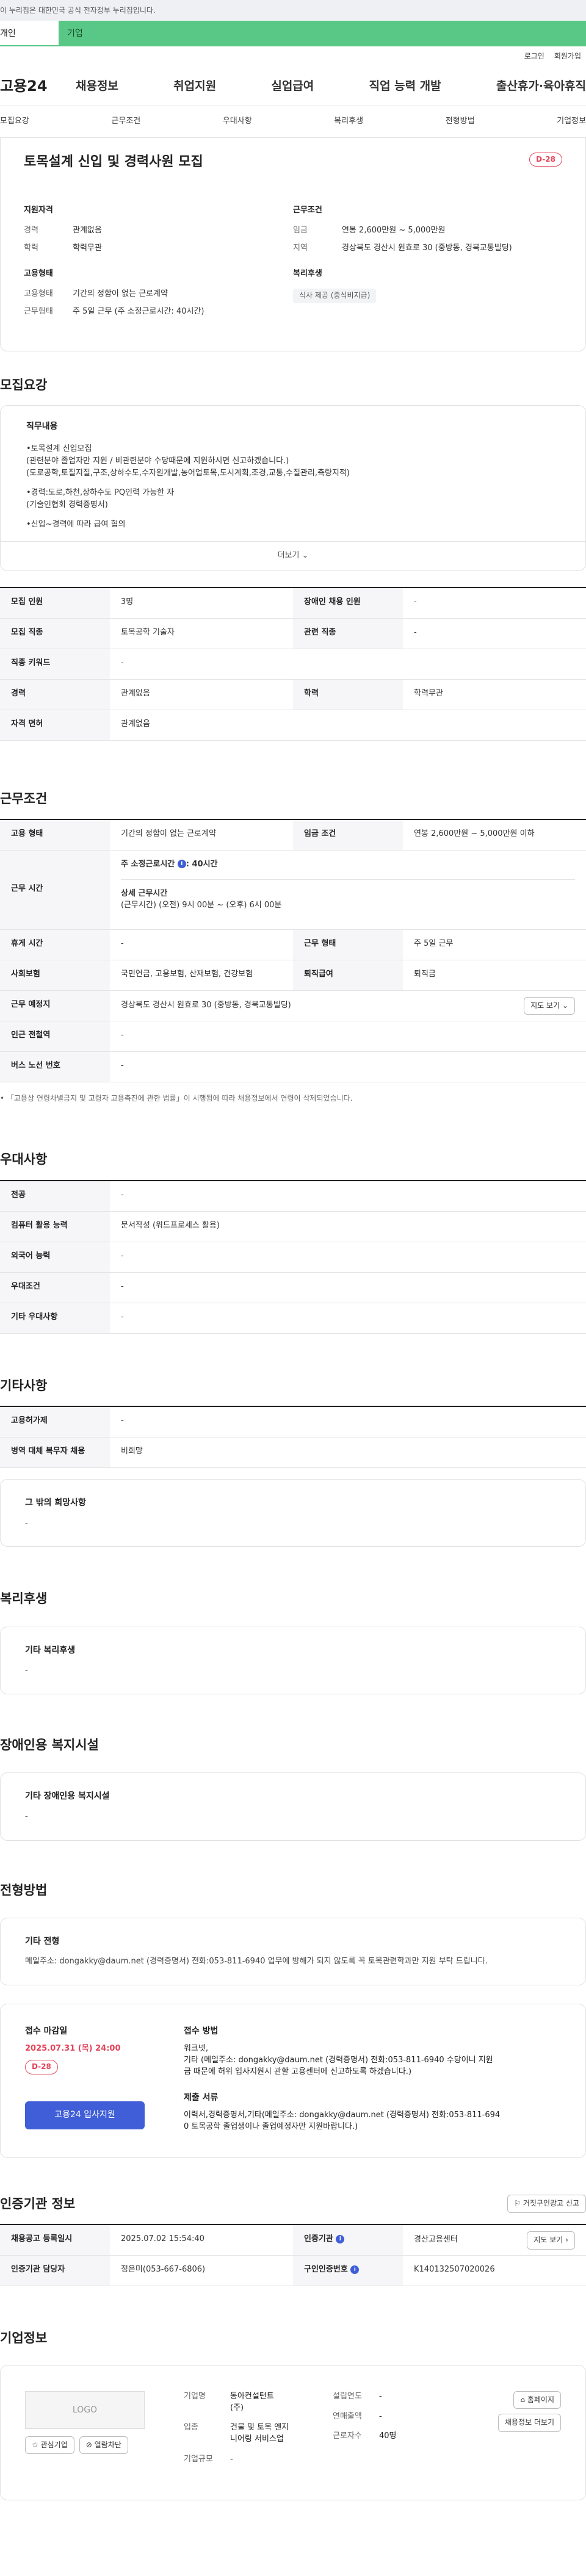 The height and width of the screenshot is (2576, 586). I want to click on employees-value: 40명, so click(388, 2436).